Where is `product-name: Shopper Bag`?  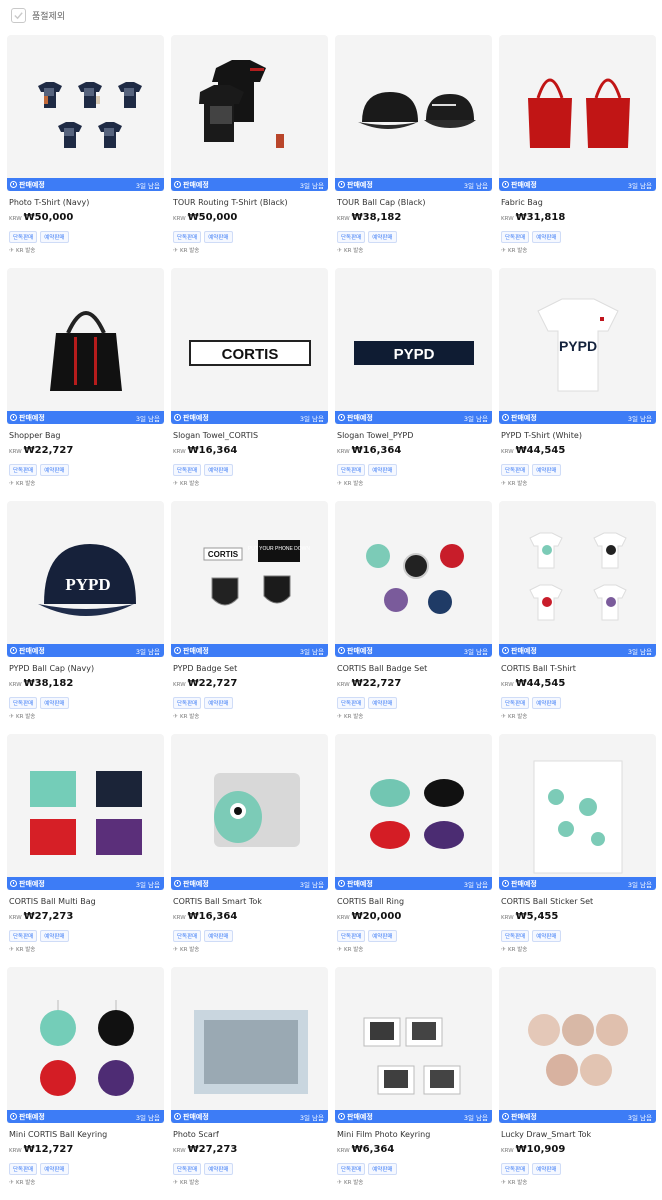
product-name: Shopper Bag is located at coordinates (34, 435).